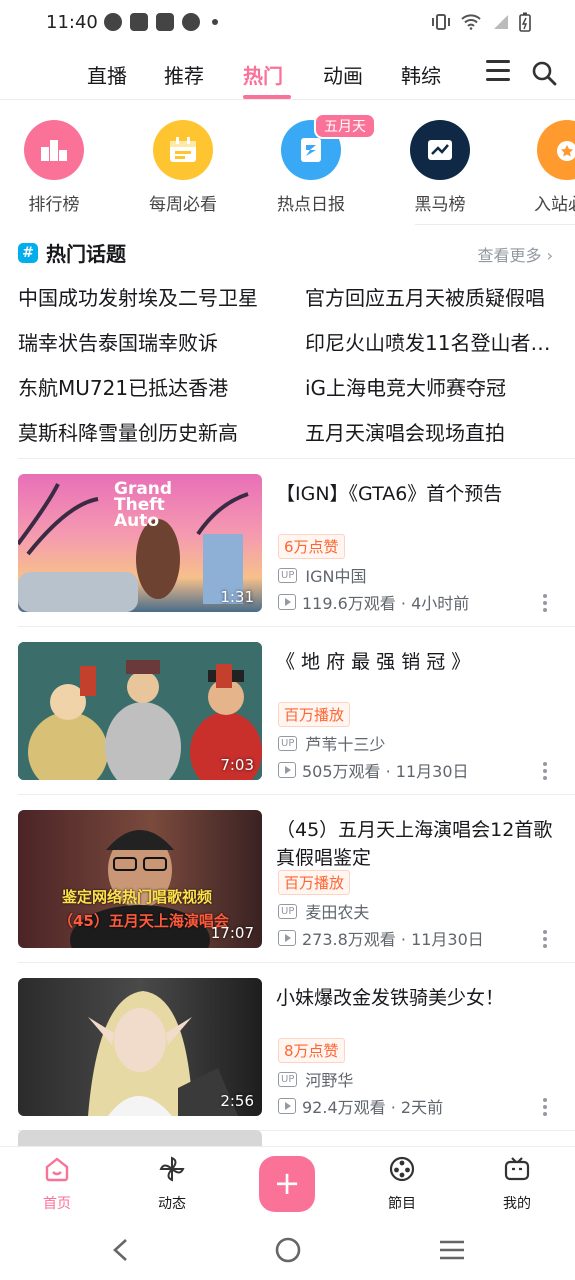 The width and height of the screenshot is (575, 1280). I want to click on tab-hot: 热门, so click(263, 74).